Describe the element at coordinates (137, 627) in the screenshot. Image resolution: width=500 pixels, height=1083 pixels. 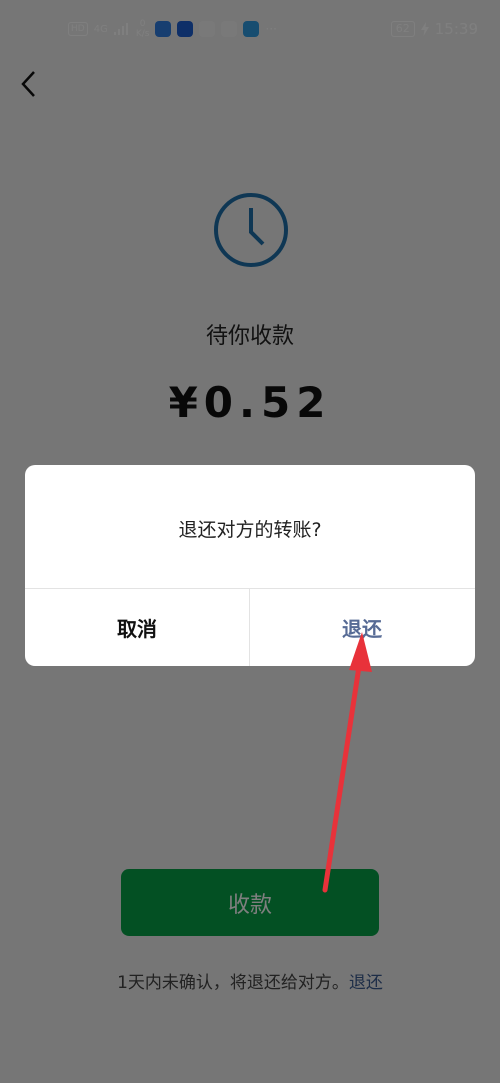
I see `cancel-button: 取消` at that location.